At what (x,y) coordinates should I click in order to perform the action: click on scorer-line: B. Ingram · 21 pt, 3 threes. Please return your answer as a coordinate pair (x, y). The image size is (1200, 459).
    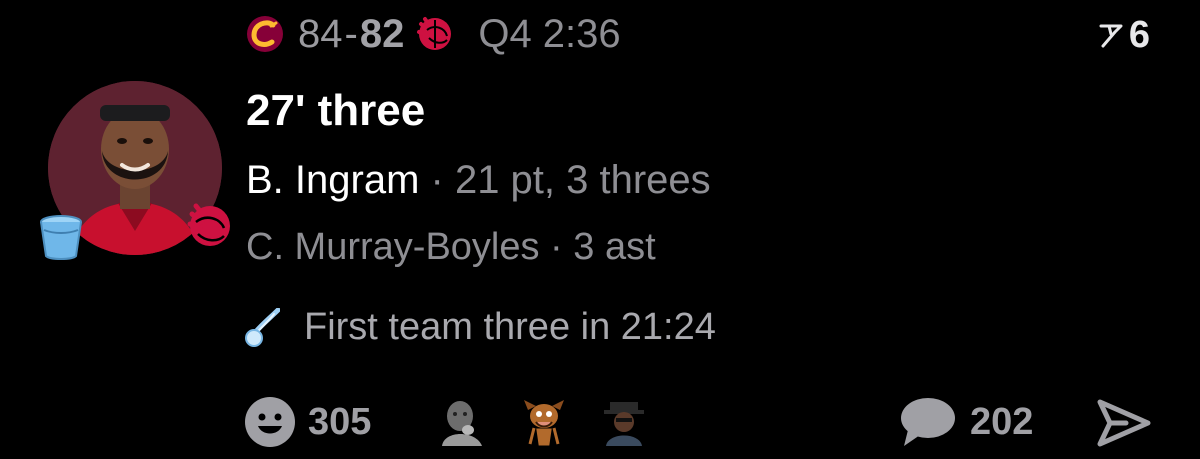
    Looking at the image, I should click on (478, 180).